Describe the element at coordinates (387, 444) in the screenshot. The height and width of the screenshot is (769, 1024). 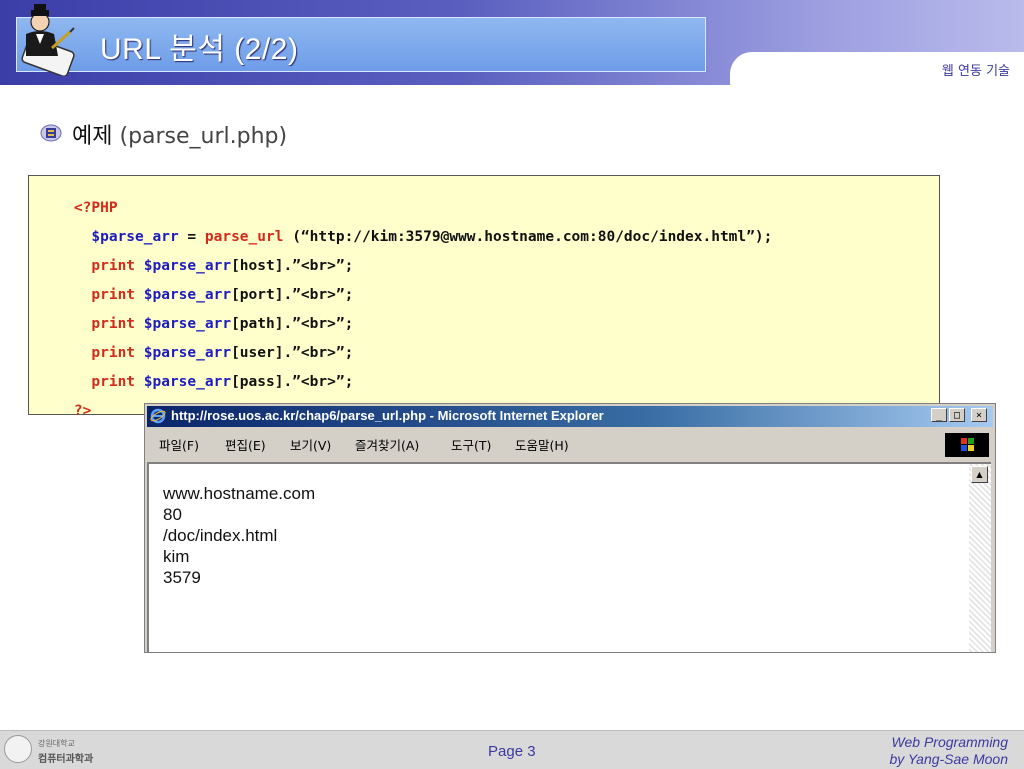
I see `menu-favorites: 즐겨찾기(A)` at that location.